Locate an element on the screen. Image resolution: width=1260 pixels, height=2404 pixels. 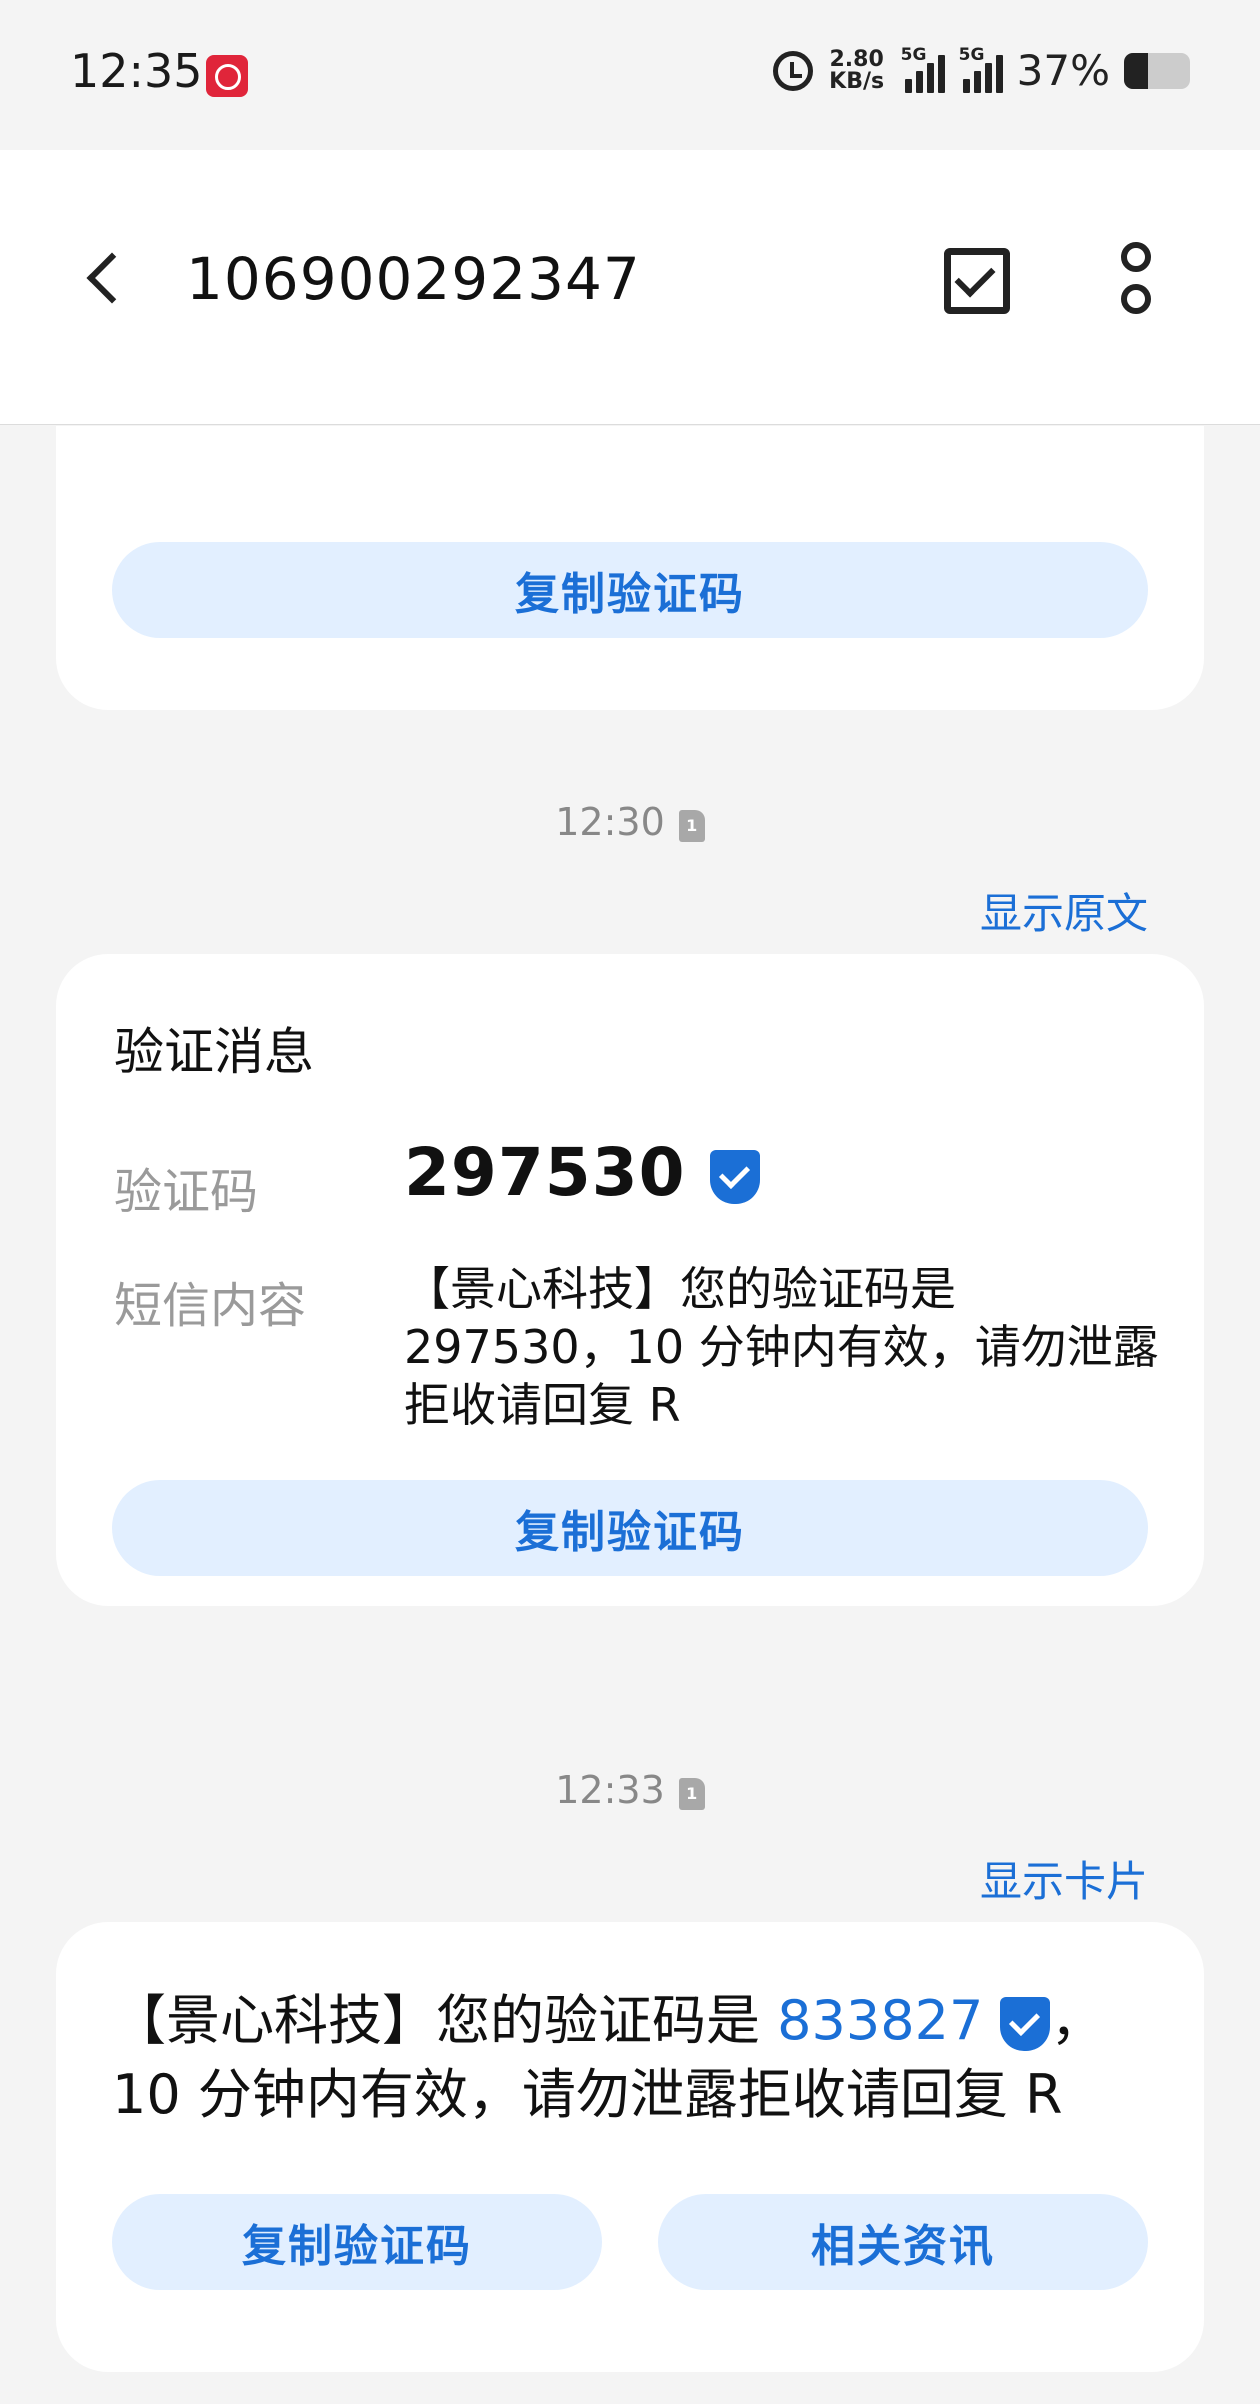
code-label: 验证码 is located at coordinates (186, 1192).